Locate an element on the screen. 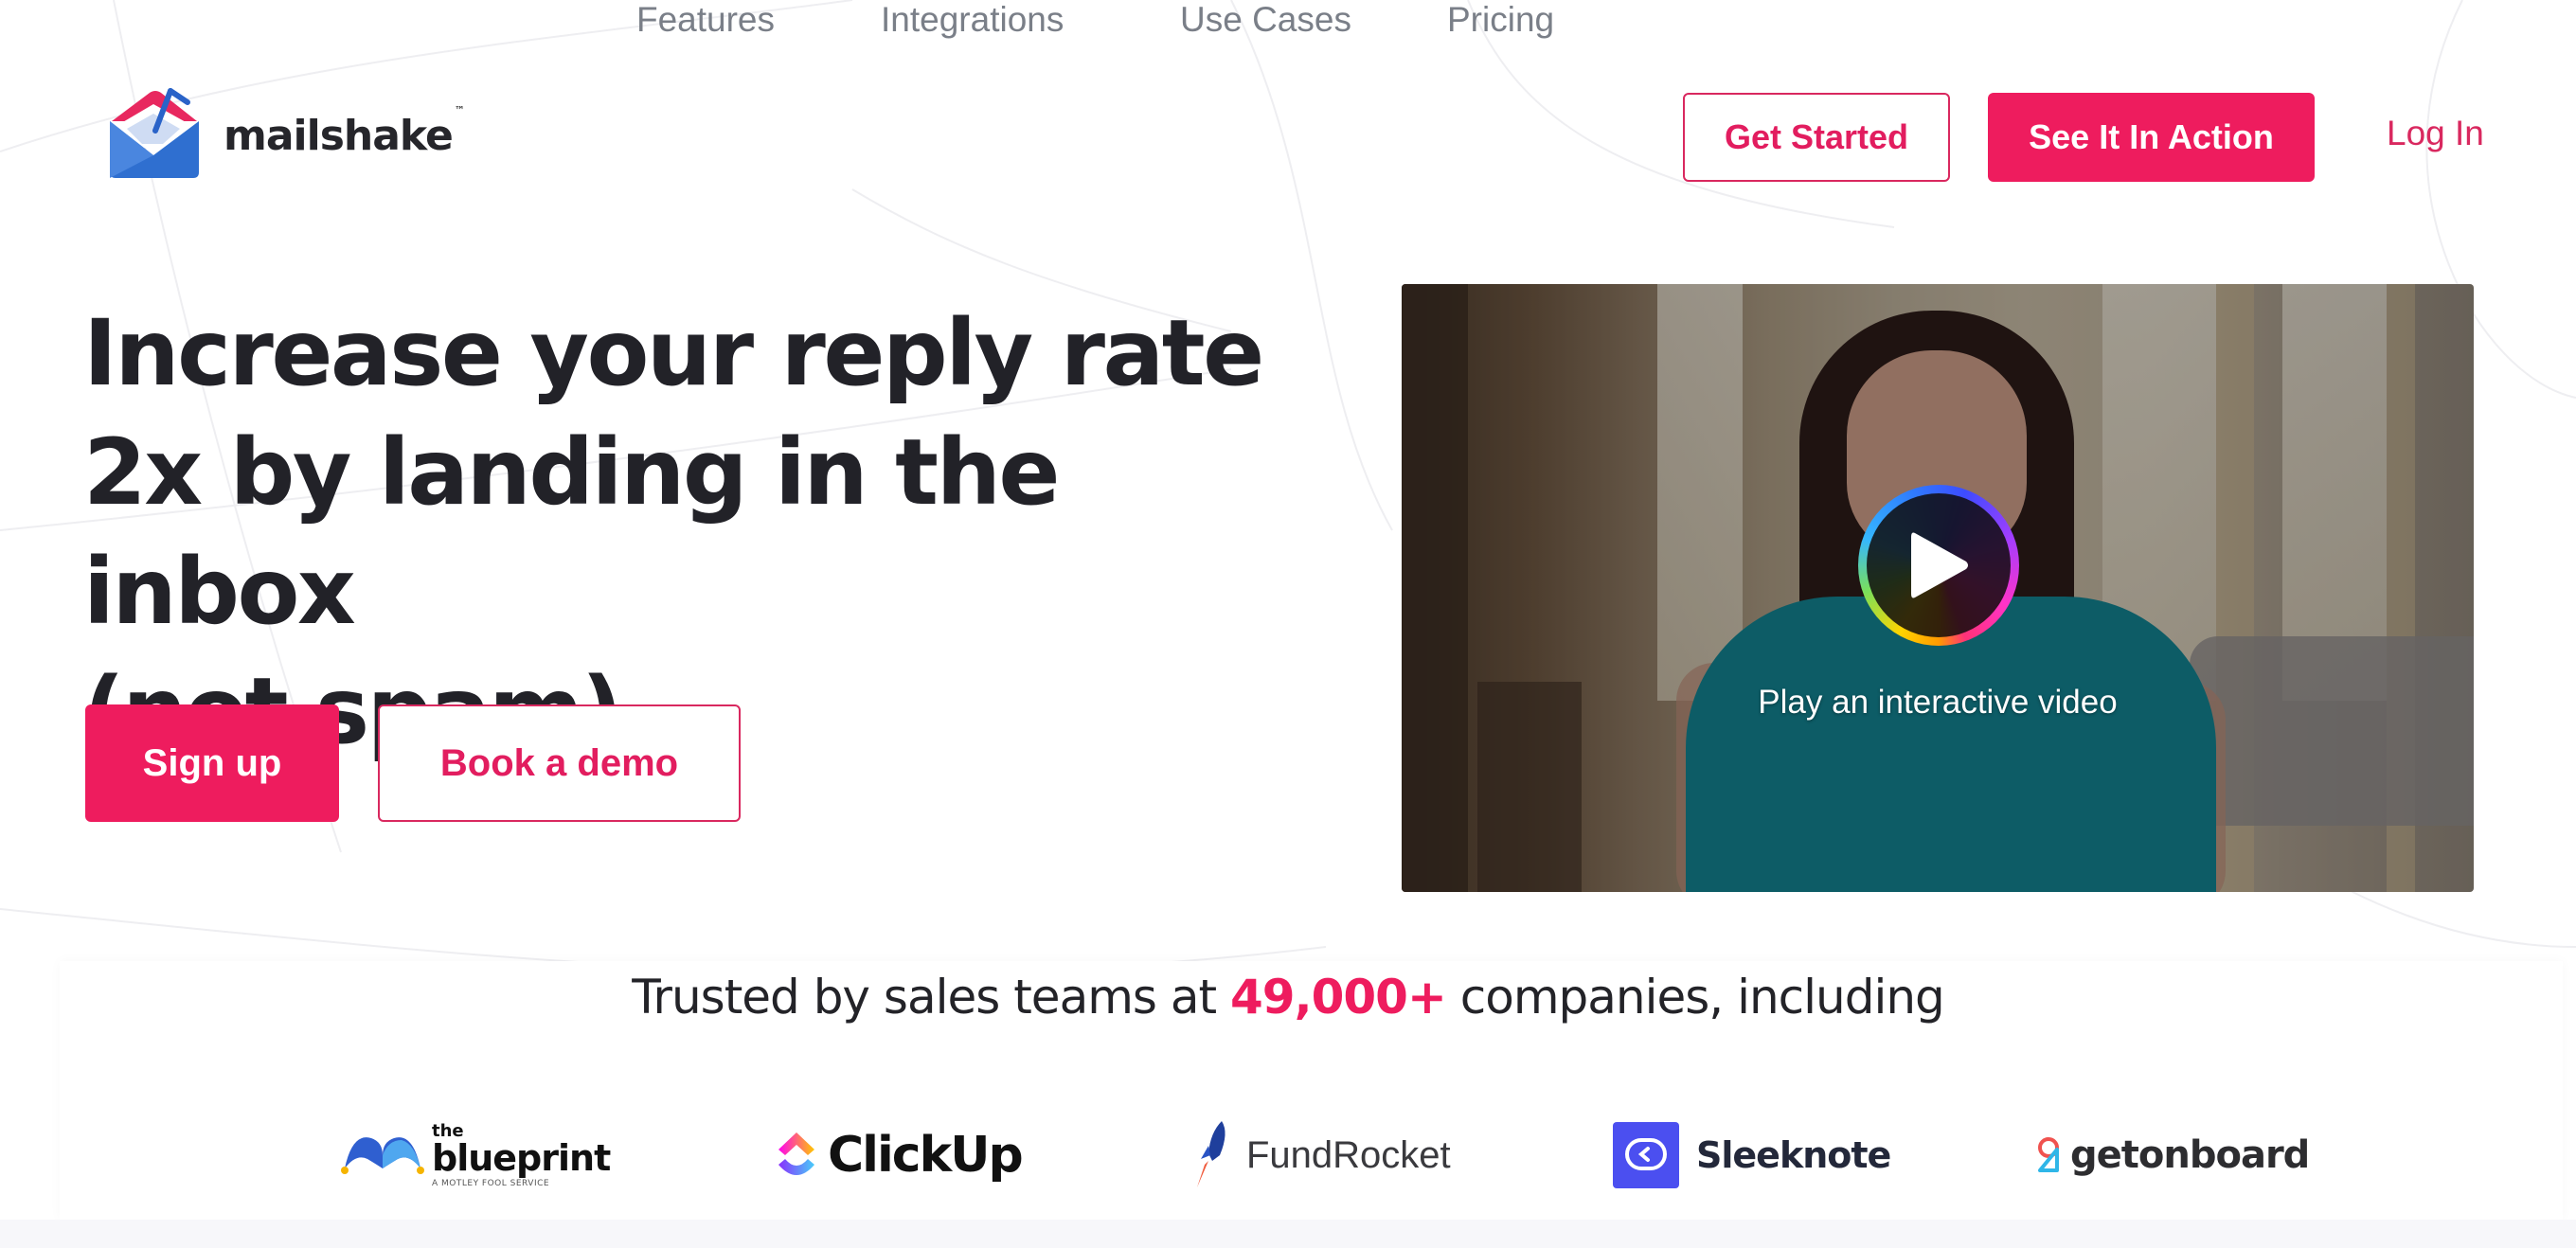 The width and height of the screenshot is (2576, 1248). logo-blueprint: the blueprint A MOTLEY FOOL SERVICE is located at coordinates (475, 1155).